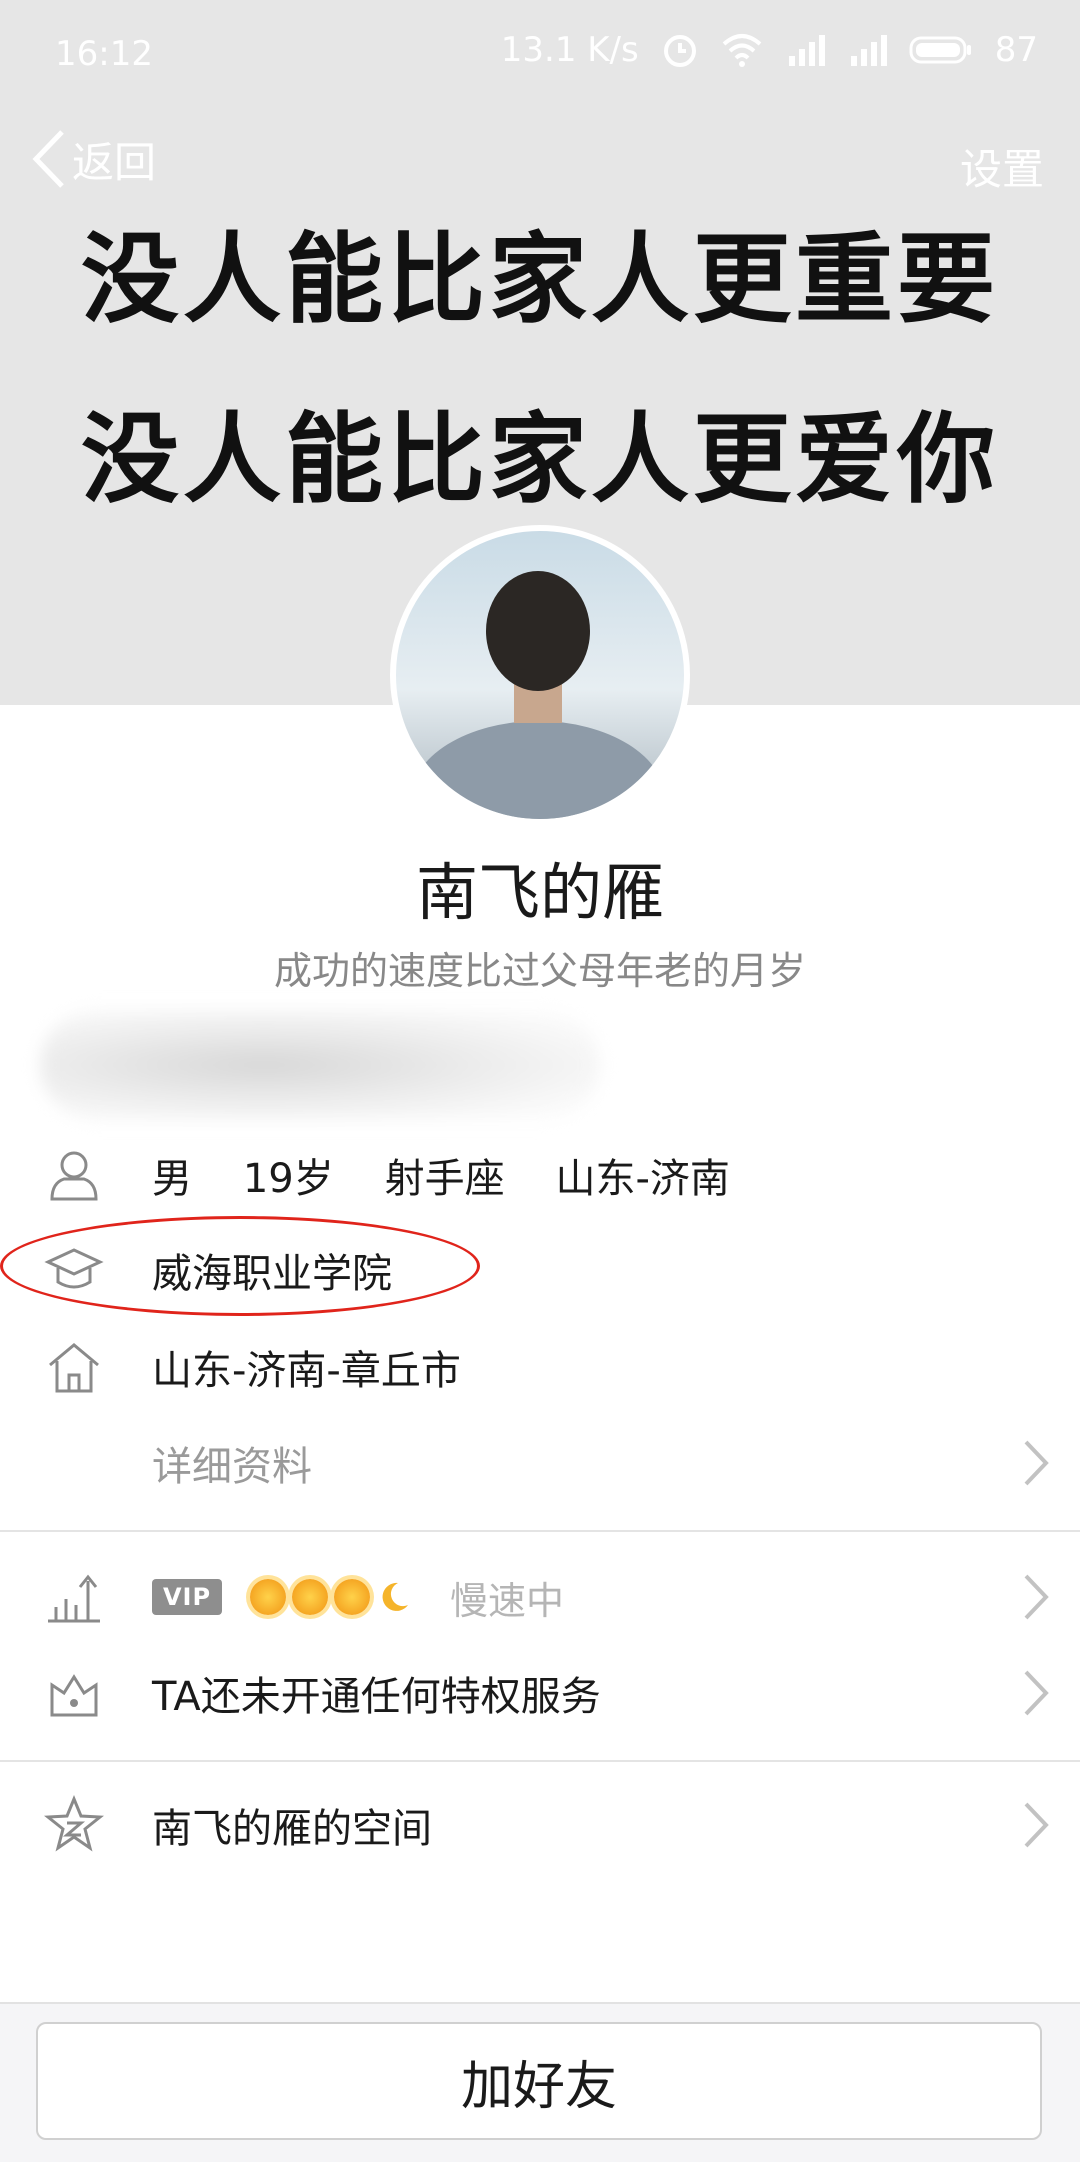 This screenshot has width=1080, height=2162. What do you see at coordinates (569, 50) in the screenshot?
I see `net-speed: 13.1 K/s` at bounding box center [569, 50].